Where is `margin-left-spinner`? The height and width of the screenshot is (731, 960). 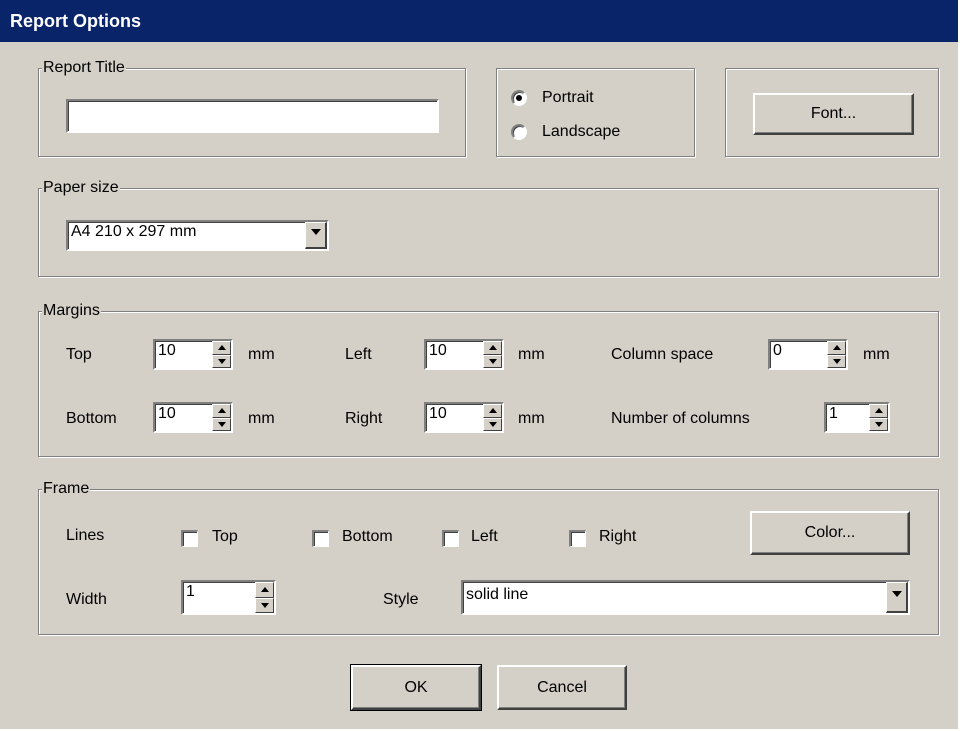 margin-left-spinner is located at coordinates (492, 354).